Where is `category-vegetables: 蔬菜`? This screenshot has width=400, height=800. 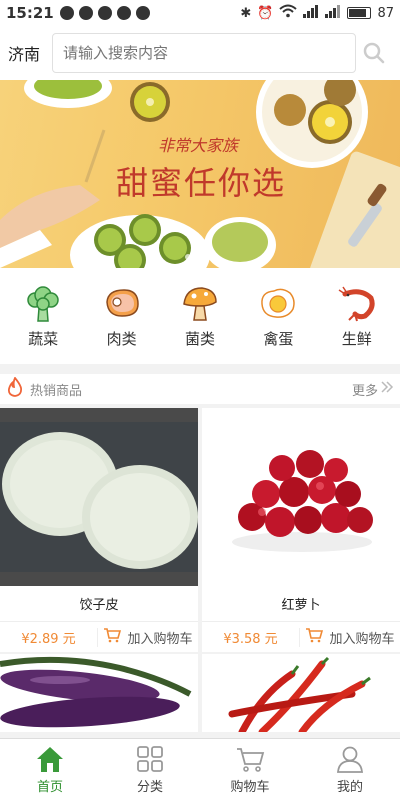
category-vegetables: 蔬菜 is located at coordinates (43, 316).